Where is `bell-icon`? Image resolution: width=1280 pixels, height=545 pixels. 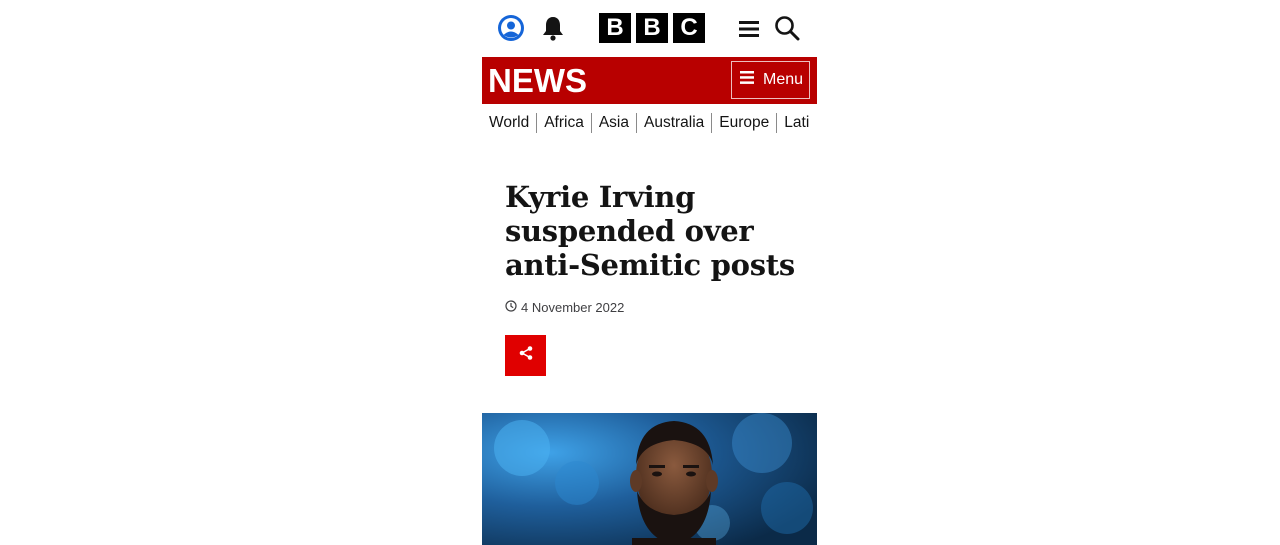 bell-icon is located at coordinates (553, 28).